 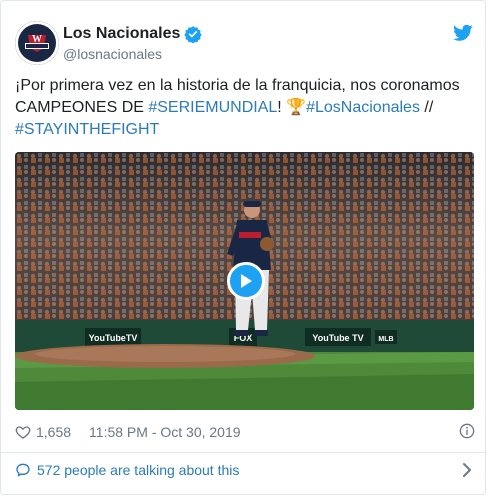 I want to click on ad-text: MLB, so click(x=385, y=339).